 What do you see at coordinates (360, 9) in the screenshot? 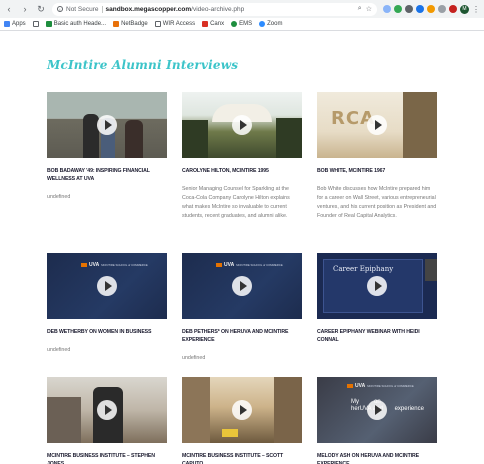
I see `search-icon: ⌕` at bounding box center [360, 9].